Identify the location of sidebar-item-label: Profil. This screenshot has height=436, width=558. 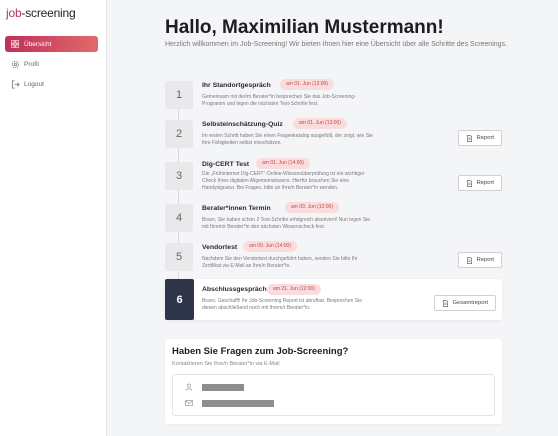
(31, 64).